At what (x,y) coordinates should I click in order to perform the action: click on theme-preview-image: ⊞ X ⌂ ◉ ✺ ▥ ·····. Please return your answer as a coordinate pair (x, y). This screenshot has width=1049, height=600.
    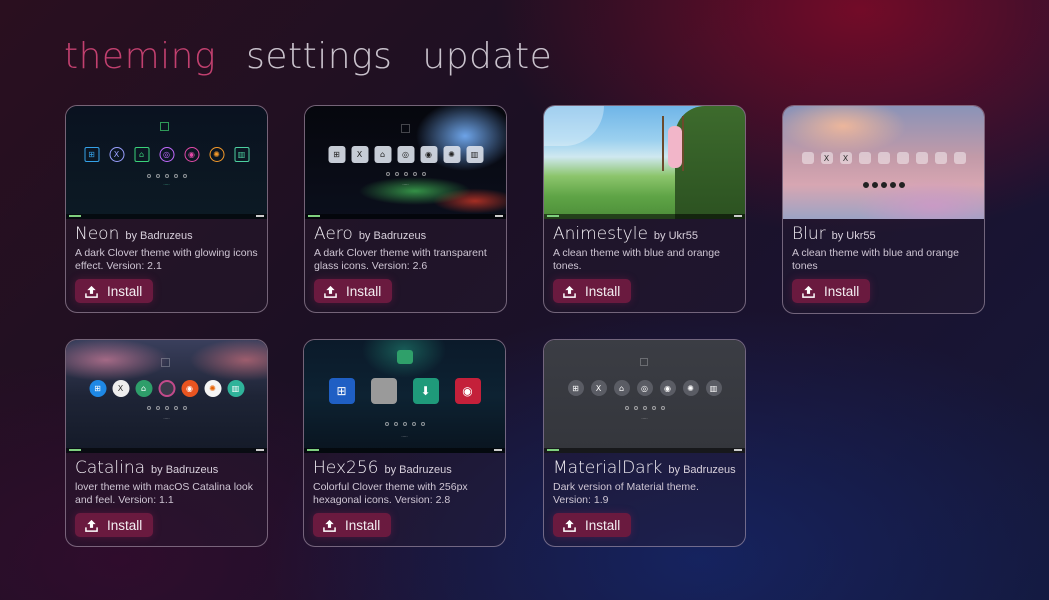
    Looking at the image, I should click on (166, 396).